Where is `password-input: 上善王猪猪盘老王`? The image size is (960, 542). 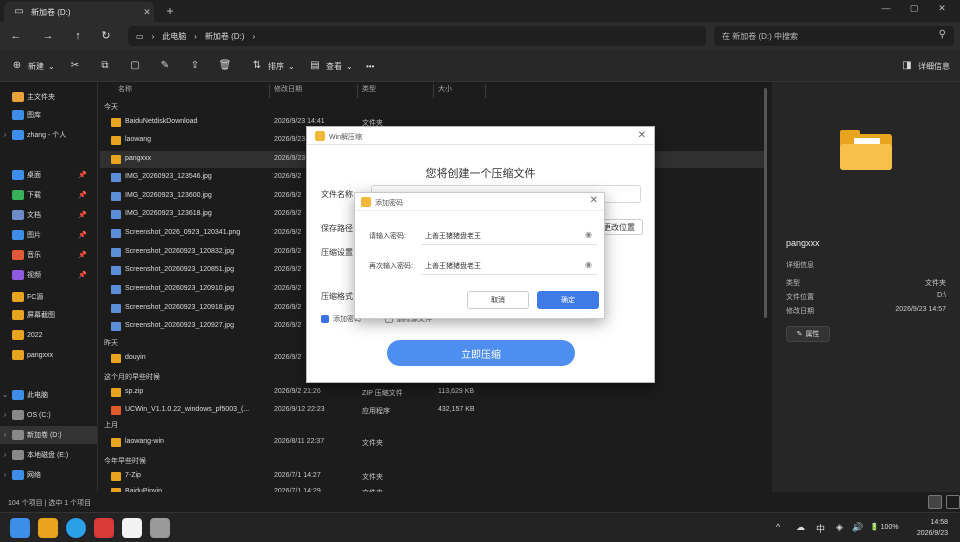
password-input: 上善王猪猪盘老王 is located at coordinates (453, 236).